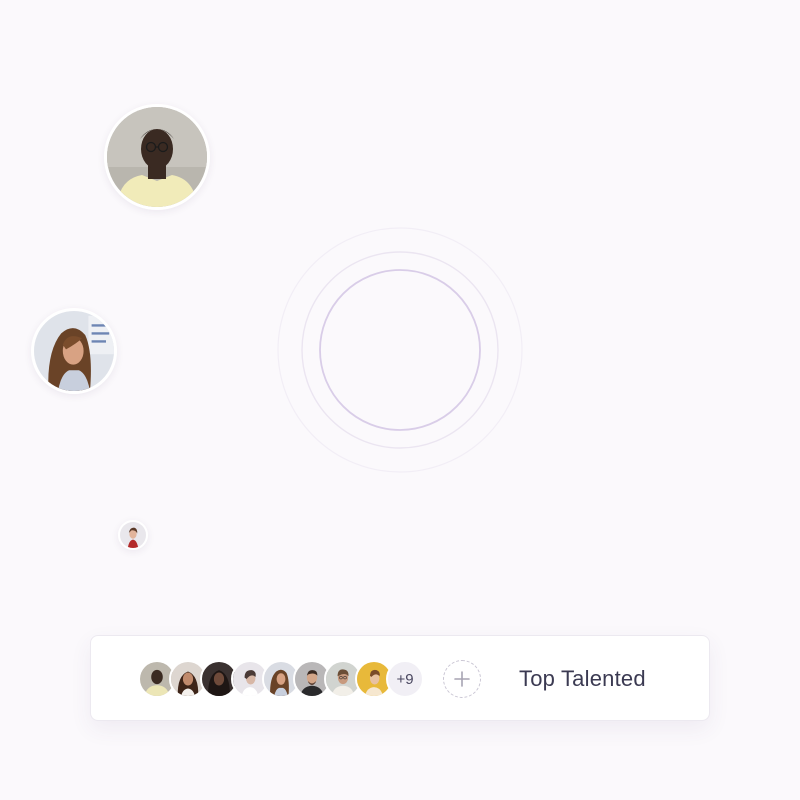 Image resolution: width=800 pixels, height=800 pixels. I want to click on add-talent-button, so click(462, 679).